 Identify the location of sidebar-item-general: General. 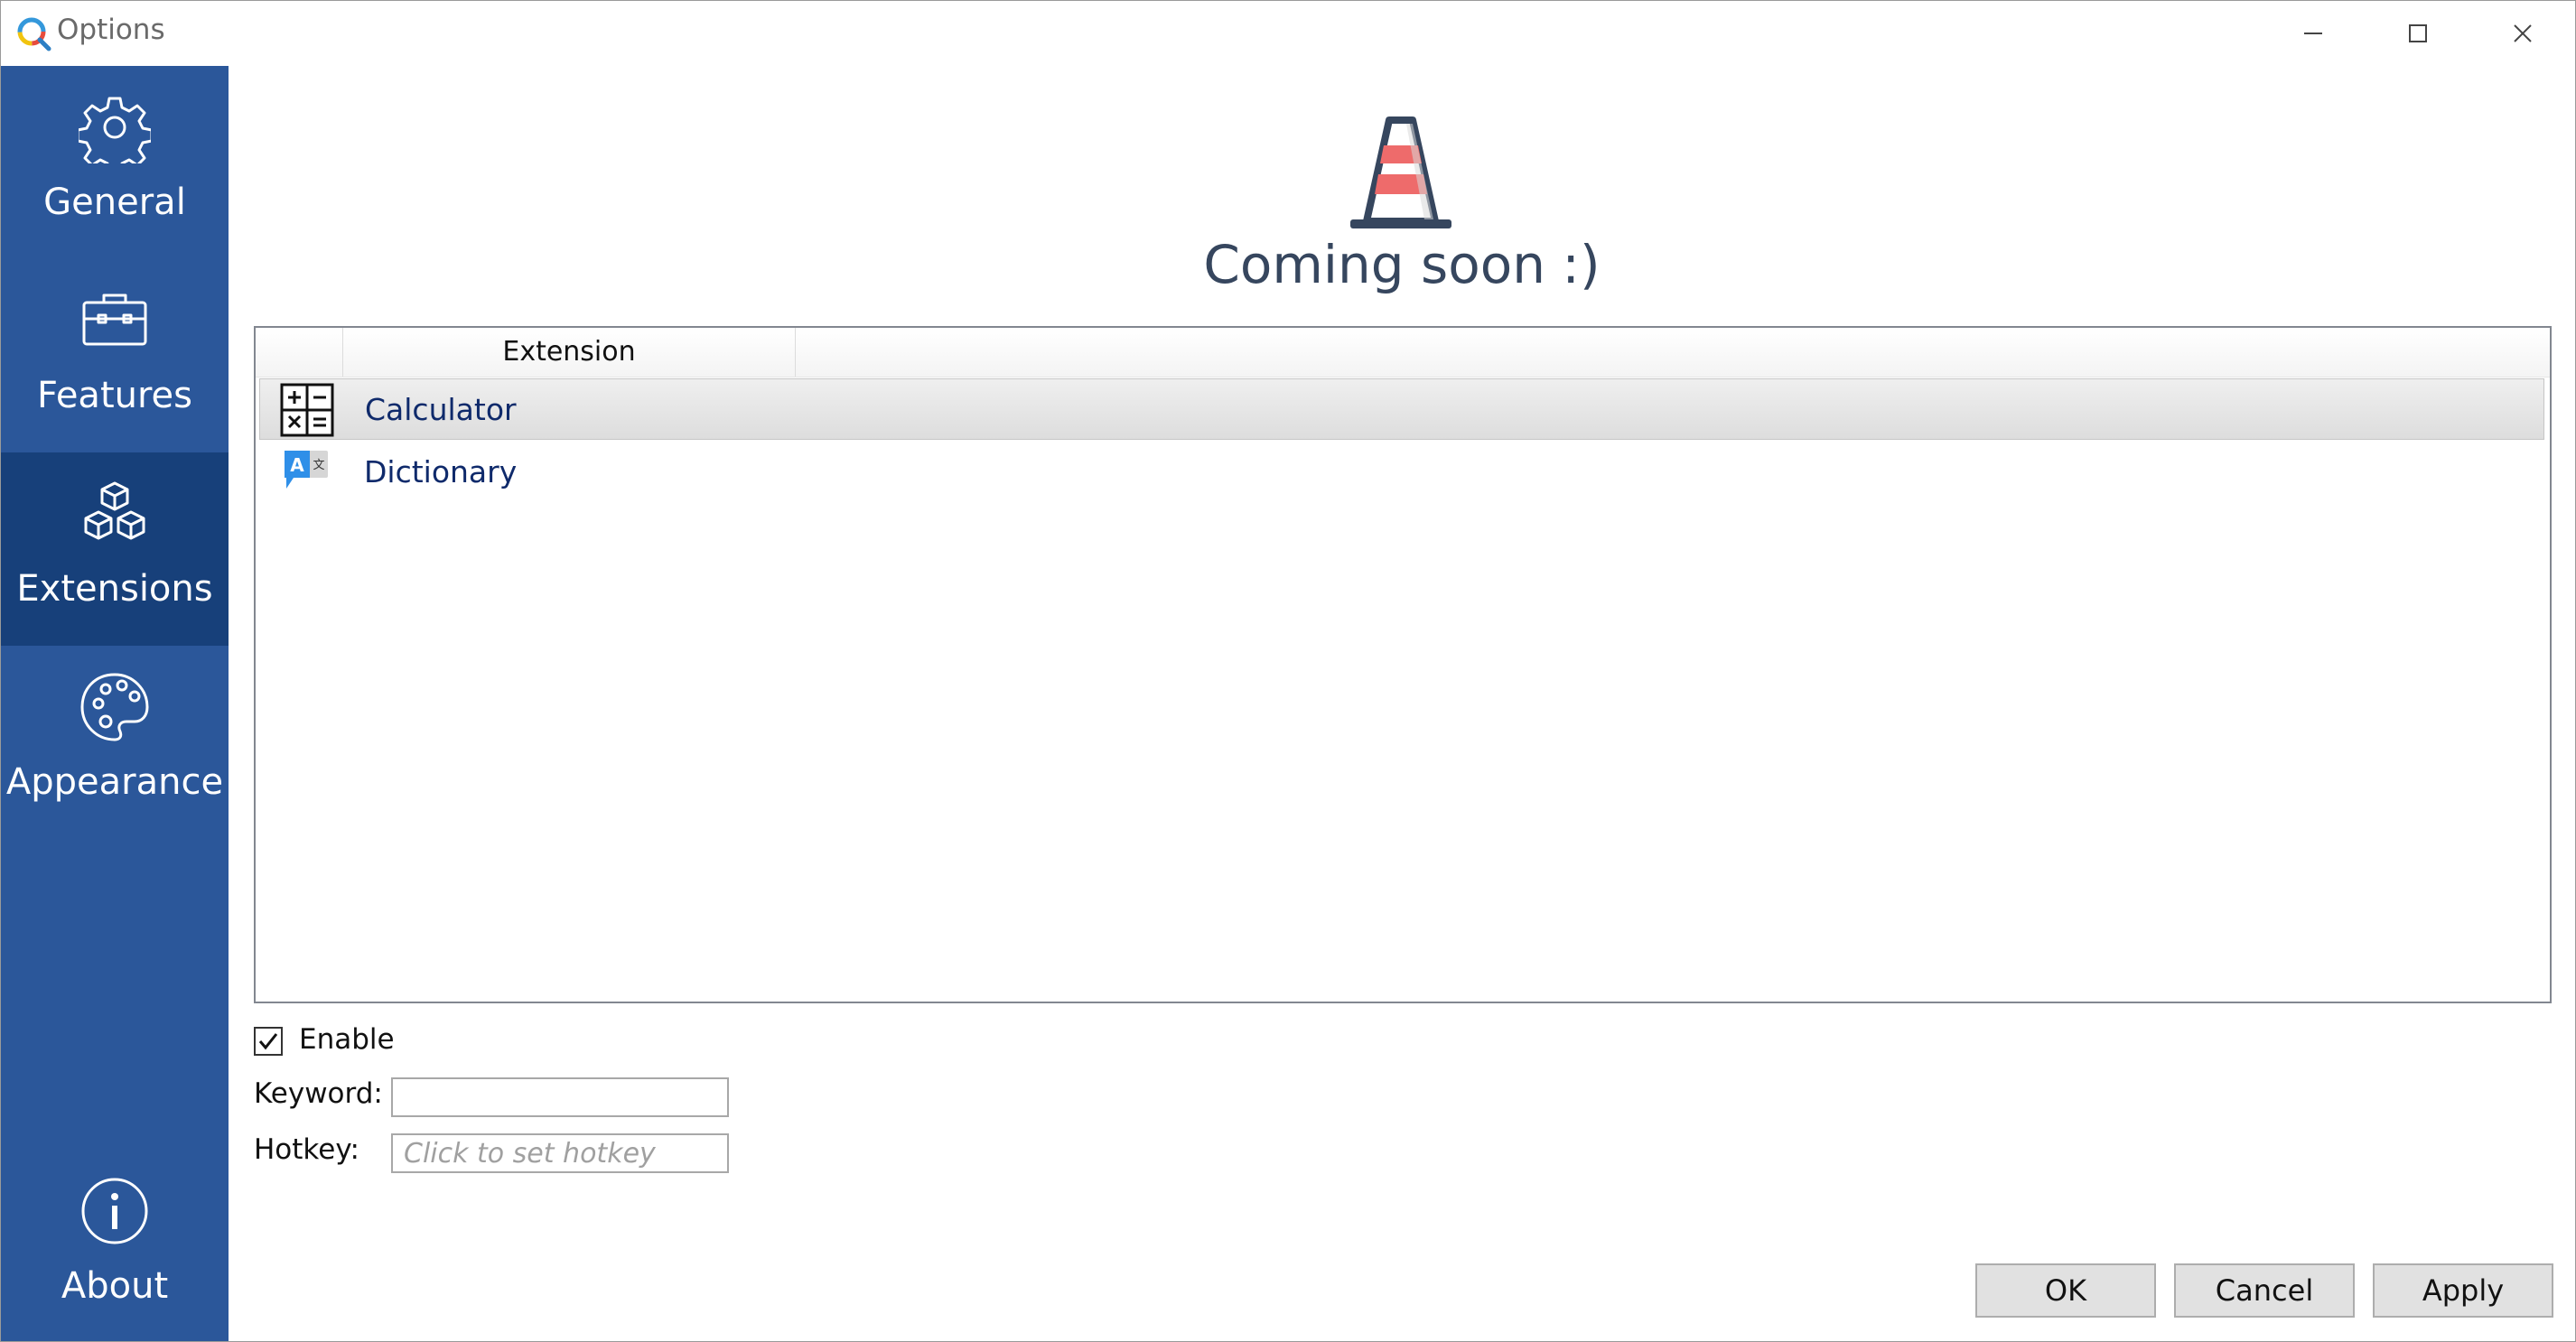
(115, 162).